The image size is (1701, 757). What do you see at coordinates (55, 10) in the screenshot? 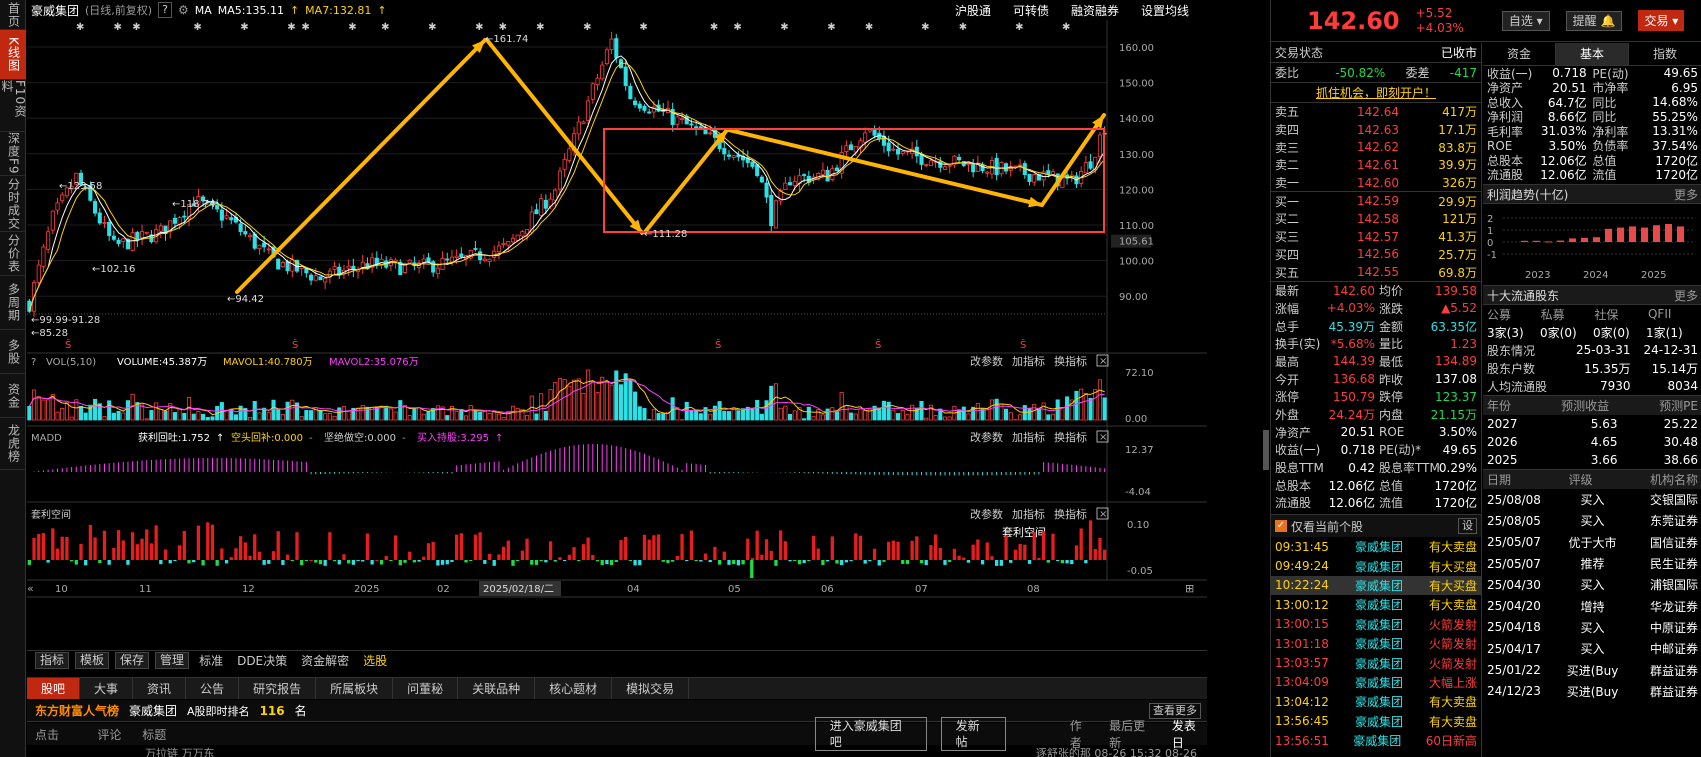
I see `stock-name: 豪威集团` at bounding box center [55, 10].